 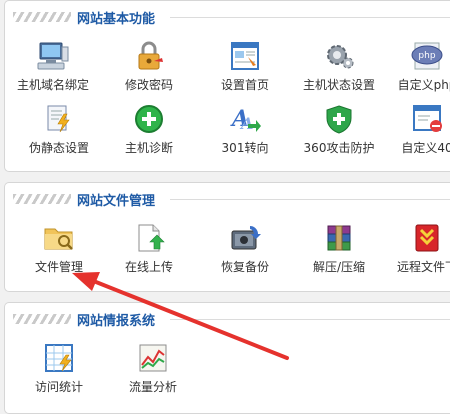 I want to click on item-360-protection: 360攻击防护, so click(x=339, y=130).